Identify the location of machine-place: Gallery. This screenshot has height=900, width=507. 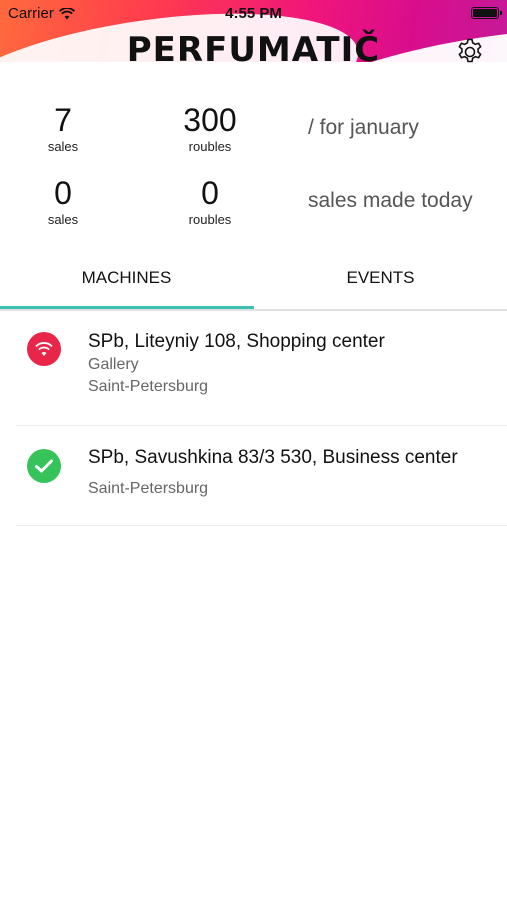
(113, 364).